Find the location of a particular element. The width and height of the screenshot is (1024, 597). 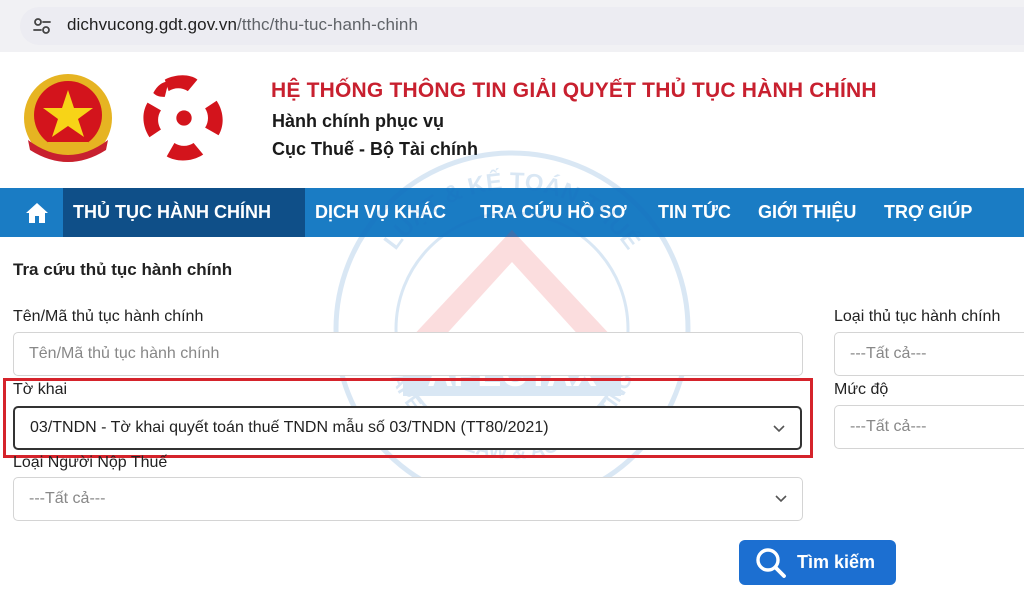

site-subtitle-agency: Cục Thuế - Bộ Tài chính is located at coordinates (375, 149).